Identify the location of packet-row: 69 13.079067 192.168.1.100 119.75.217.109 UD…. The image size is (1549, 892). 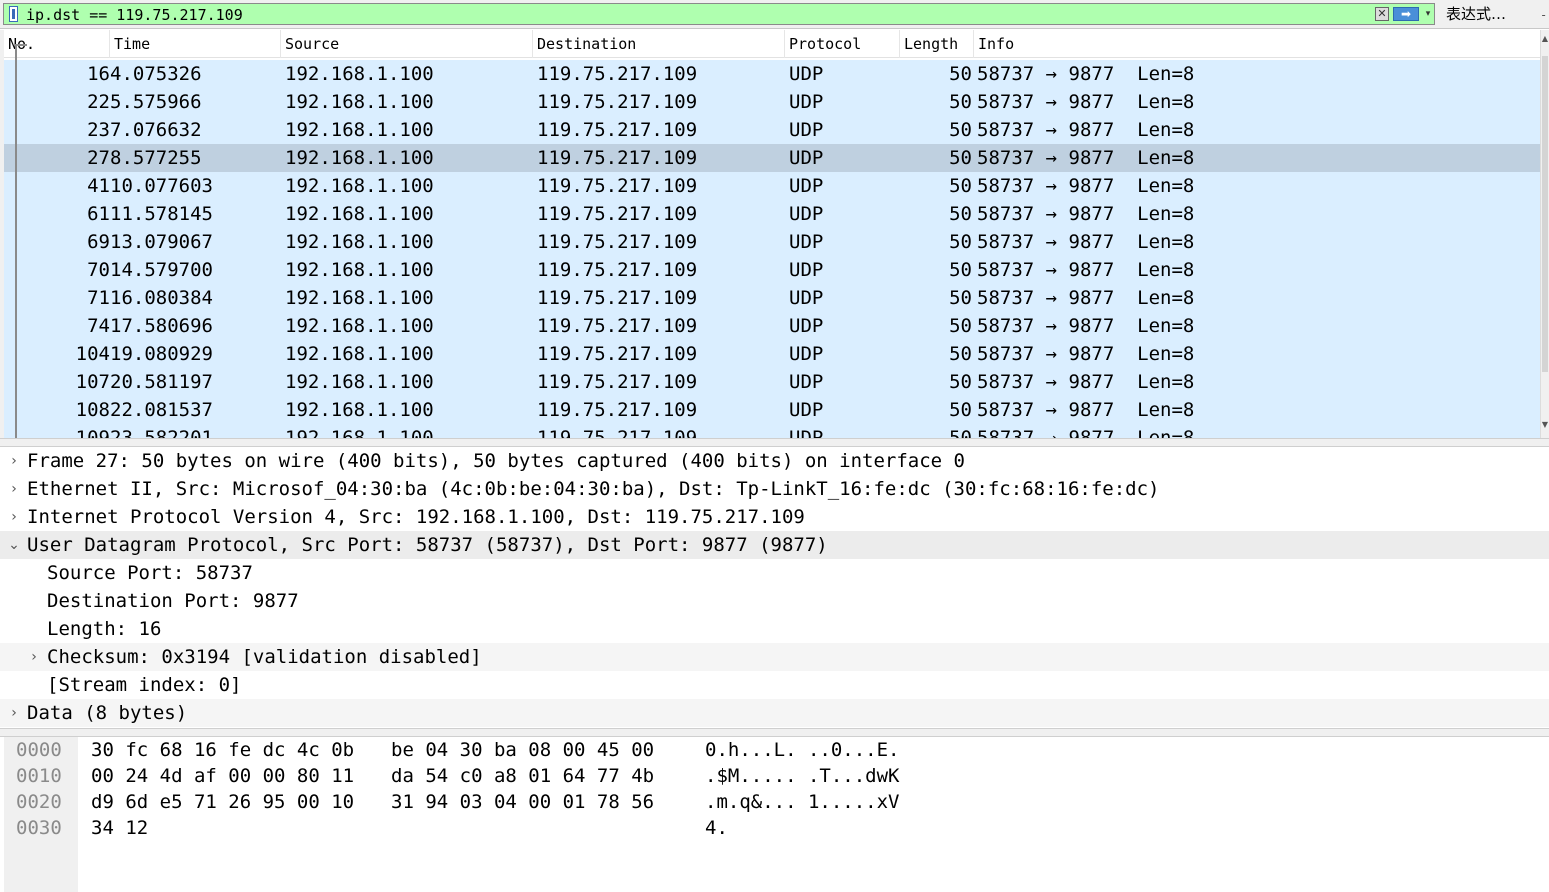
(772, 242).